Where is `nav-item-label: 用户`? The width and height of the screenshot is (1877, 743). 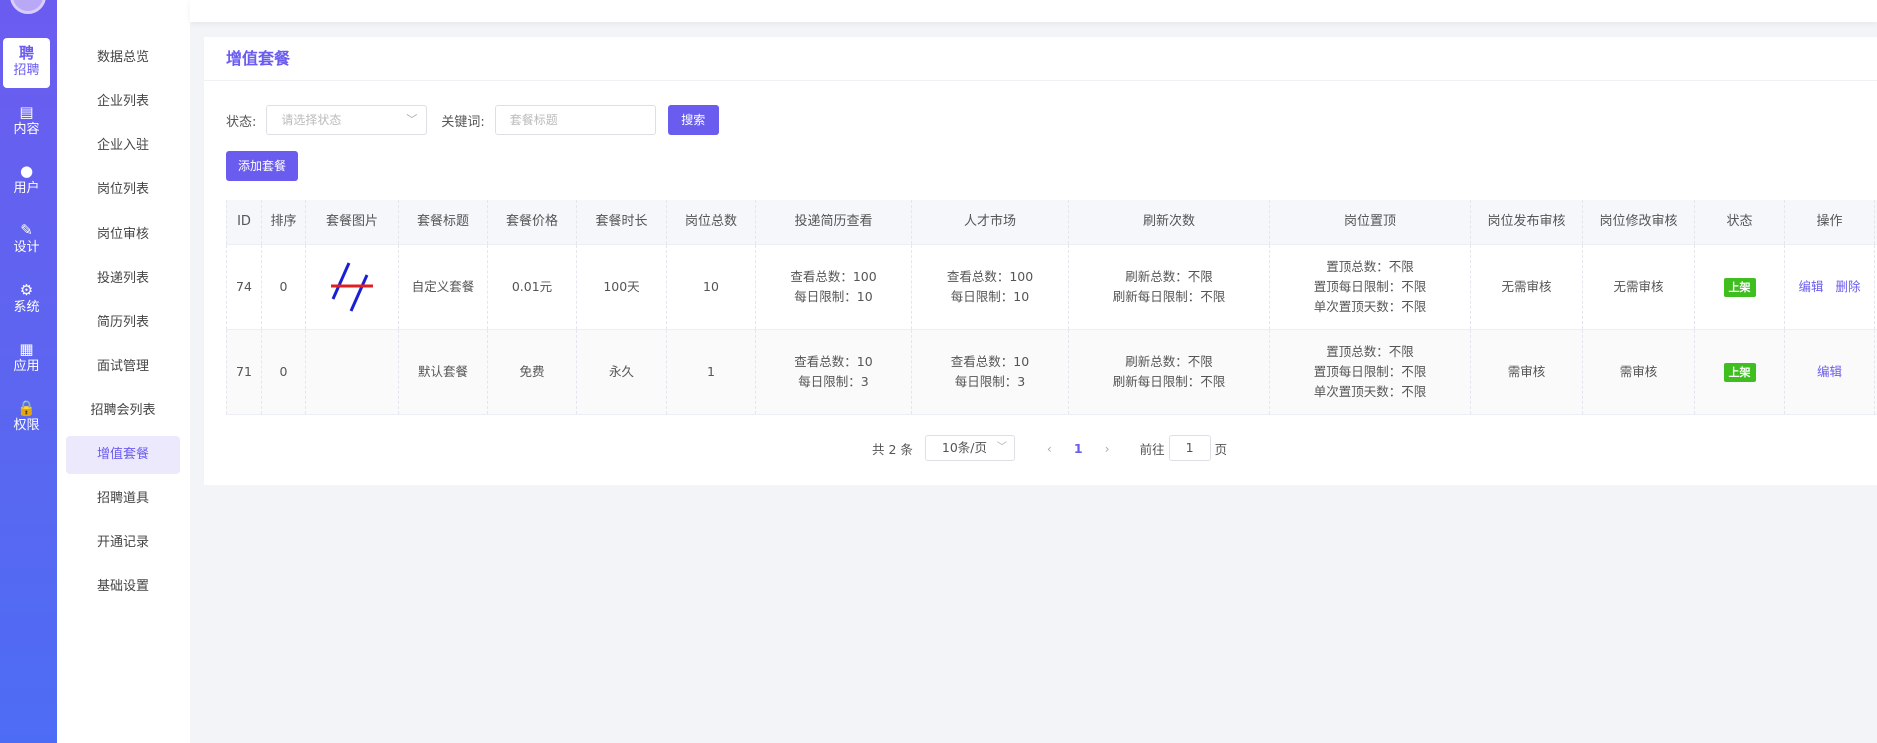 nav-item-label: 用户 is located at coordinates (26, 188).